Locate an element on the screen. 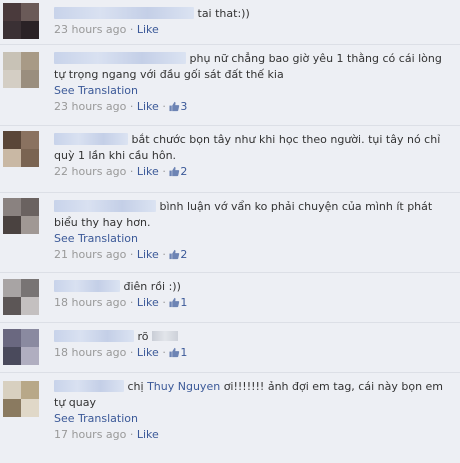  timestamp: 22 hours ago is located at coordinates (90, 171).